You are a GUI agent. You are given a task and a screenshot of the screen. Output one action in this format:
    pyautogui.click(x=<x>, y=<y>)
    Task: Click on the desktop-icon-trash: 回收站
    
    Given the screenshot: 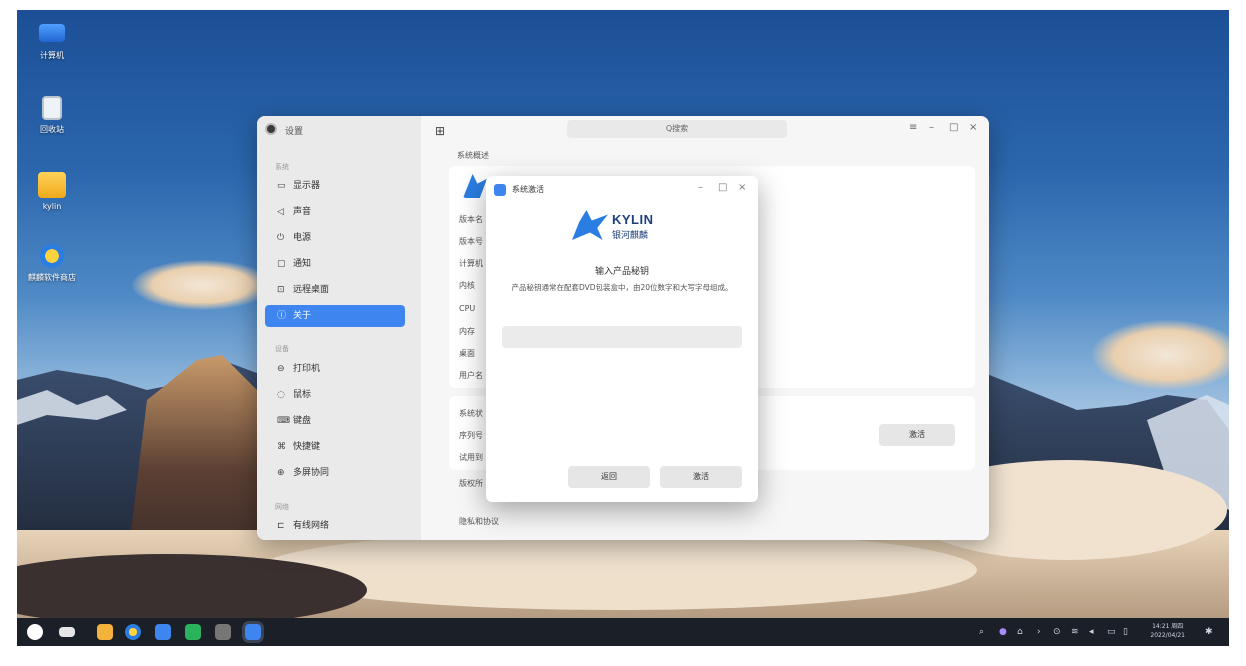 What is the action you would take?
    pyautogui.click(x=52, y=115)
    